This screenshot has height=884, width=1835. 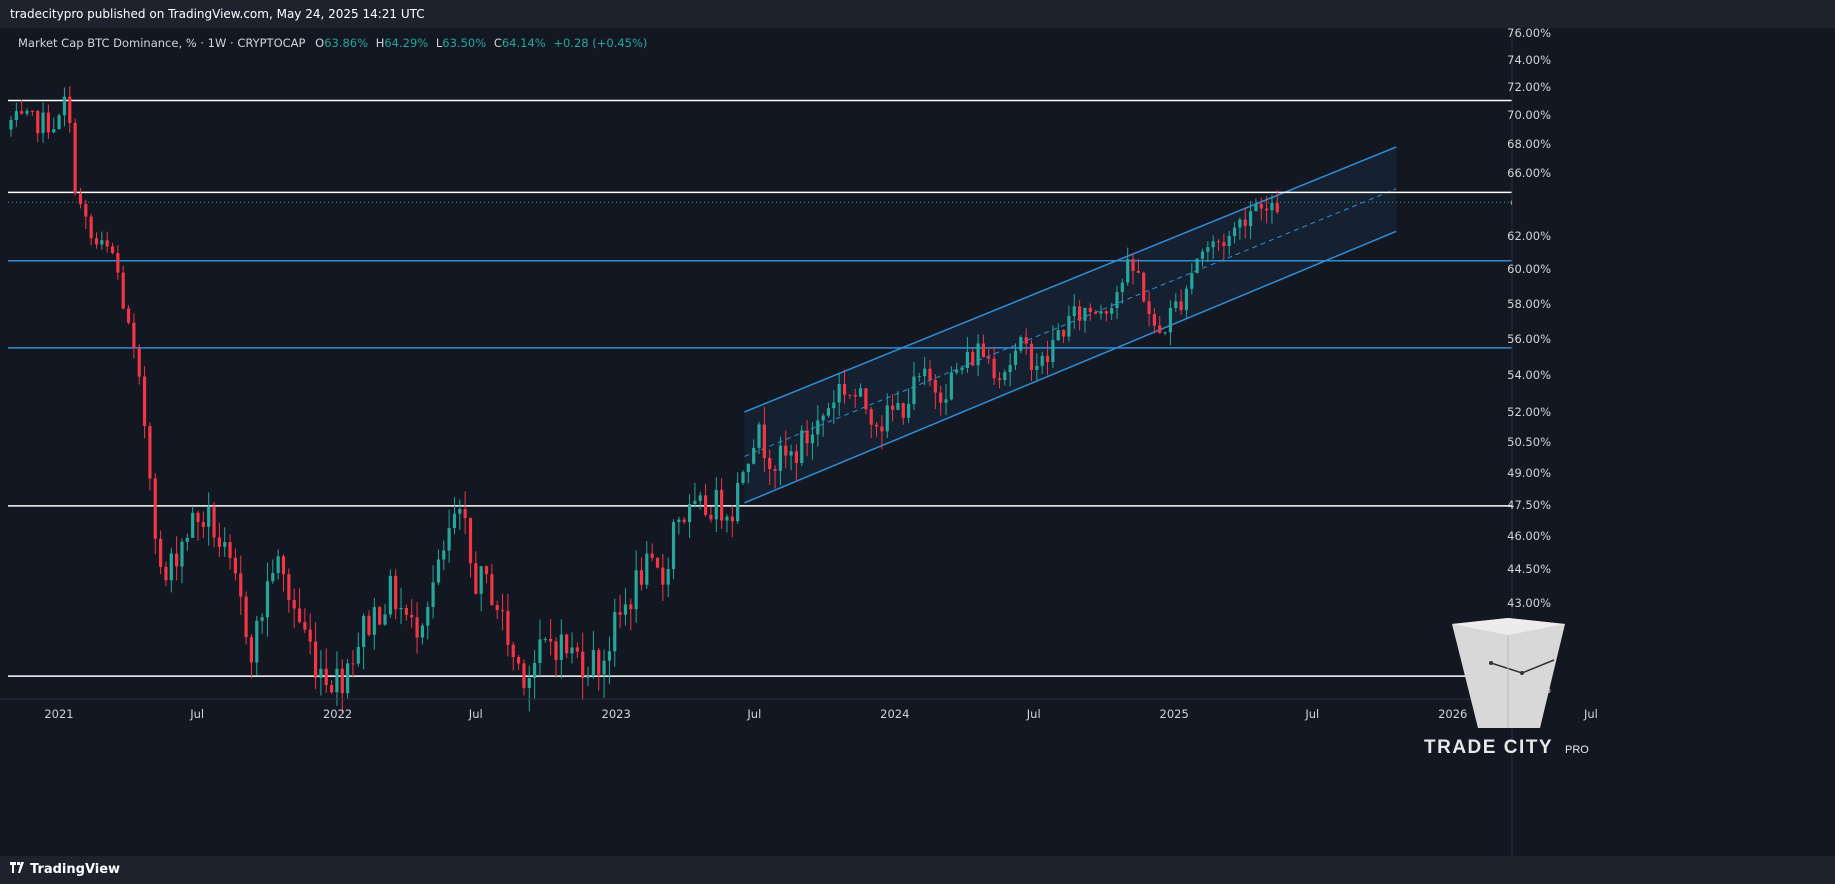 What do you see at coordinates (337, 714) in the screenshot?
I see `x-tick-label: 2022` at bounding box center [337, 714].